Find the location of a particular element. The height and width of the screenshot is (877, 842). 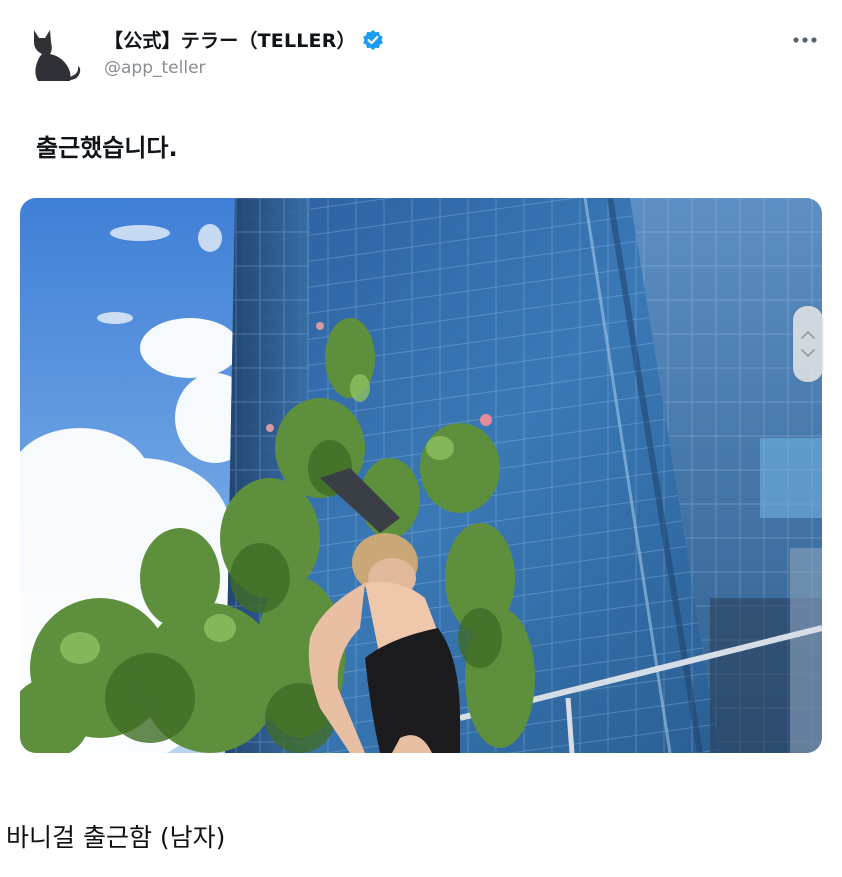

verified-badge-icon is located at coordinates (373, 40).